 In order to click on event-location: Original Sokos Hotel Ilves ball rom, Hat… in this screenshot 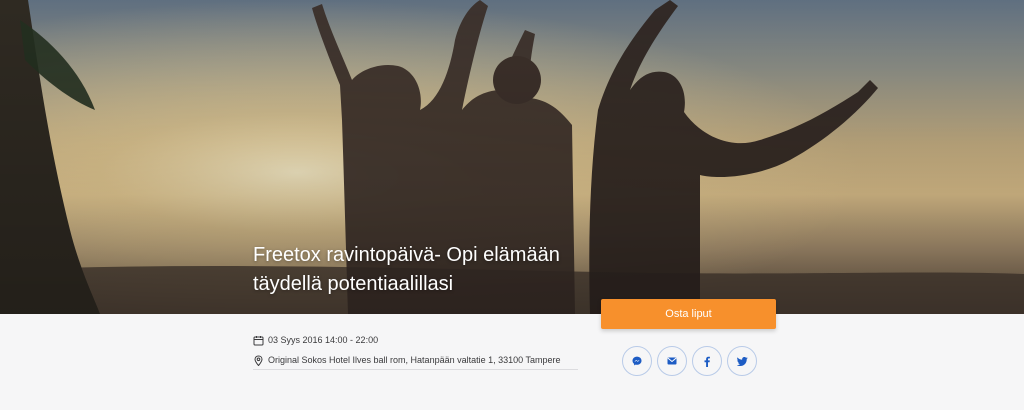, I will do `click(414, 360)`.